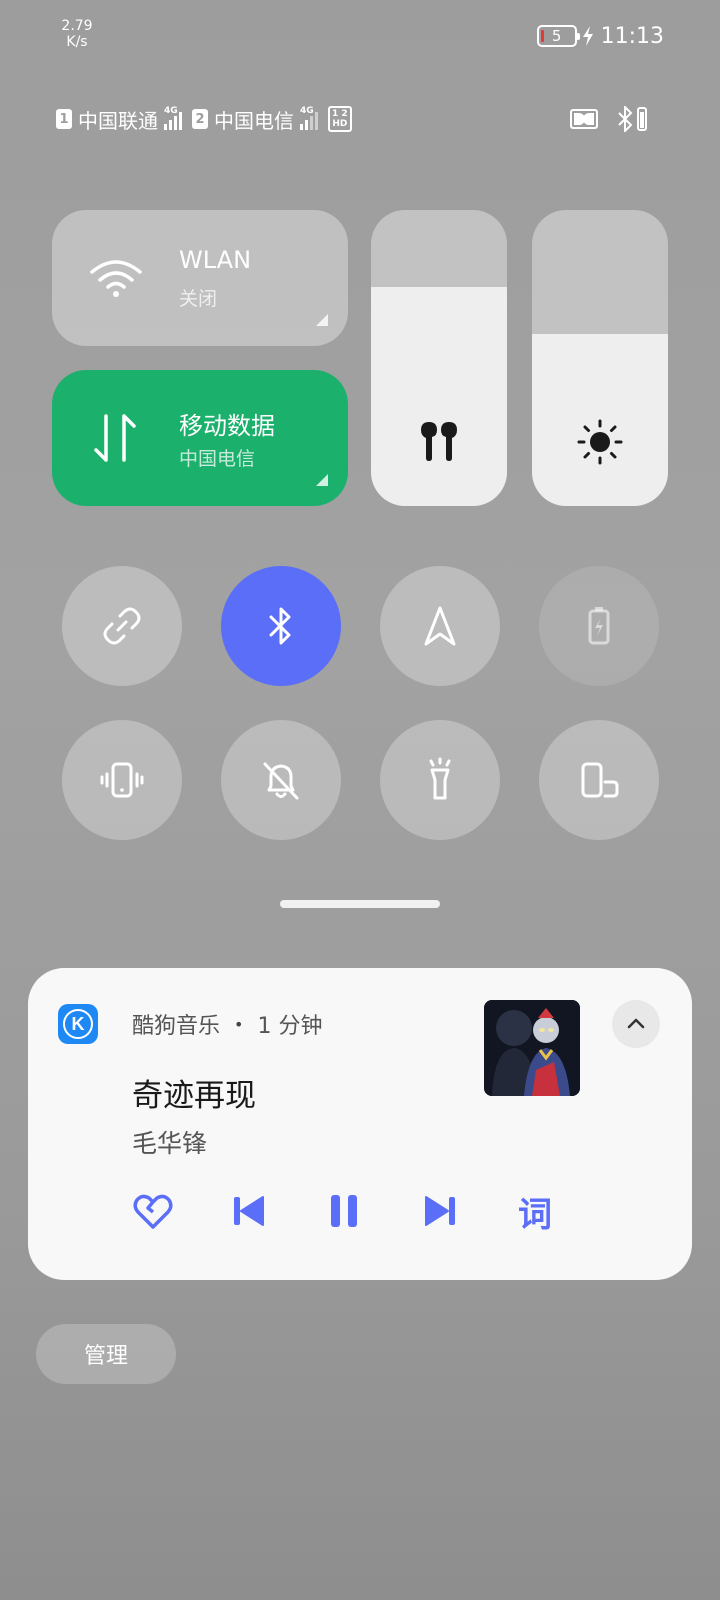 The image size is (720, 1600). I want to click on wlan-title: WLAN, so click(215, 260).